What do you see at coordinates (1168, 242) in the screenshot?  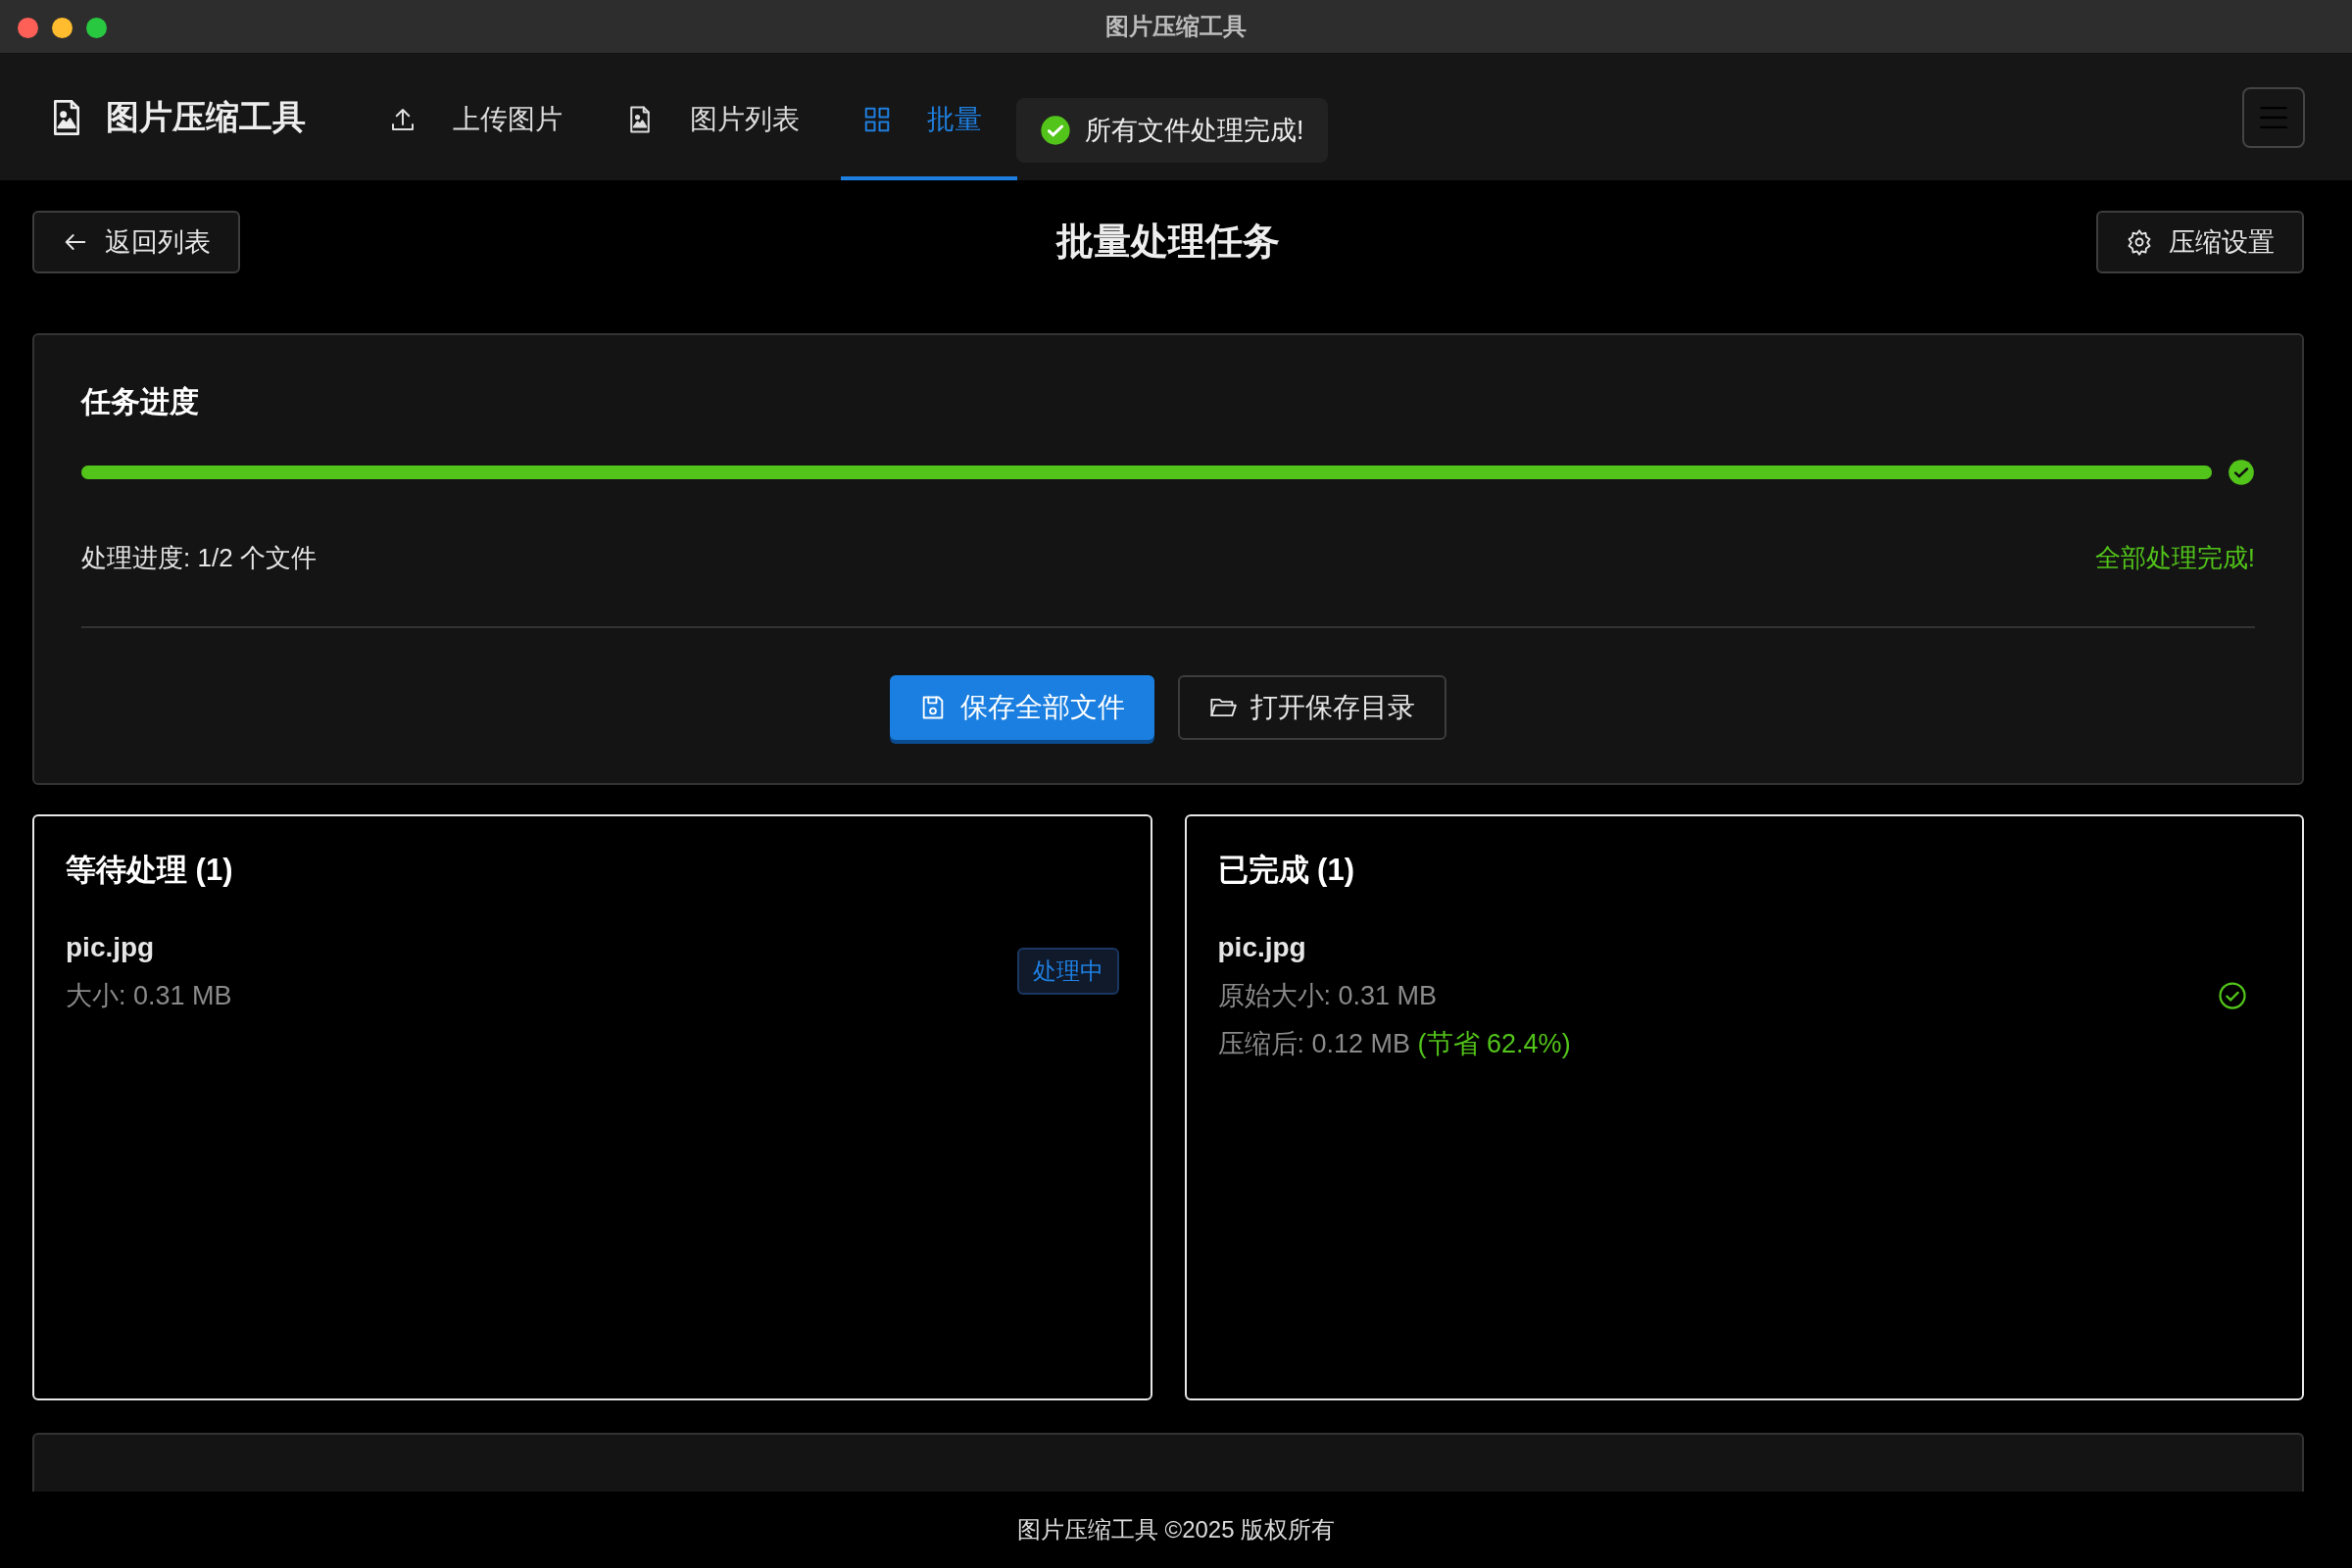 I see `page-title: 批量处理任务` at bounding box center [1168, 242].